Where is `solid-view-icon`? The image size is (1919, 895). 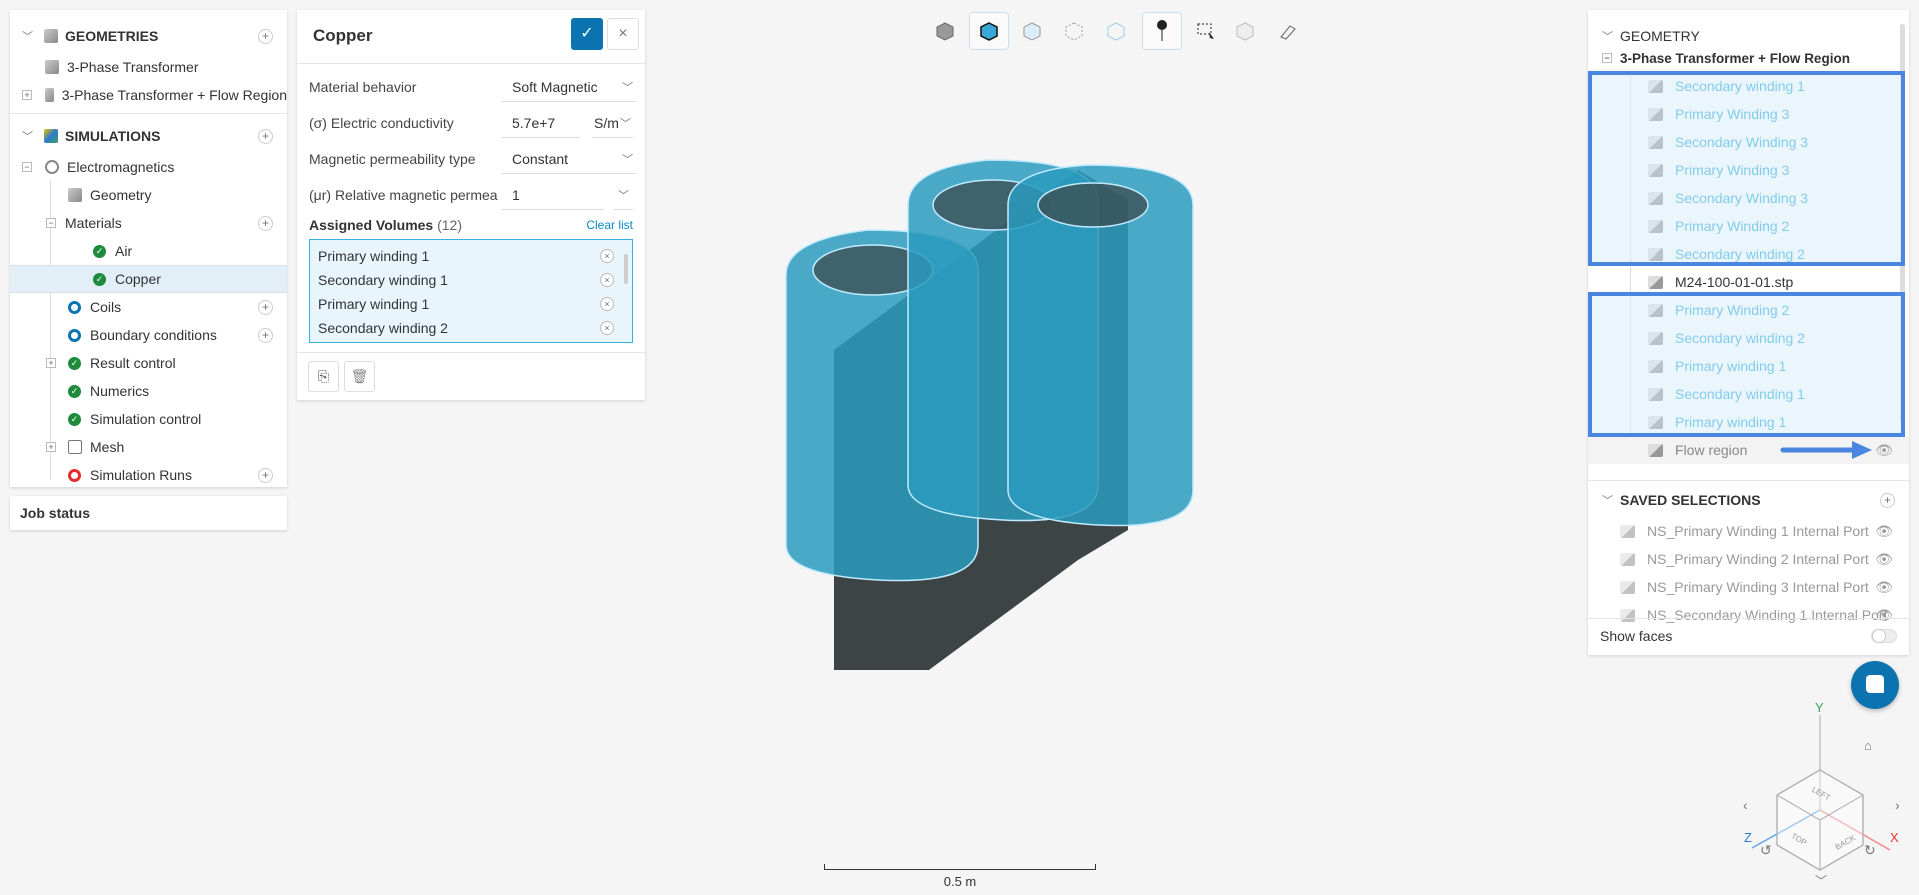 solid-view-icon is located at coordinates (945, 31).